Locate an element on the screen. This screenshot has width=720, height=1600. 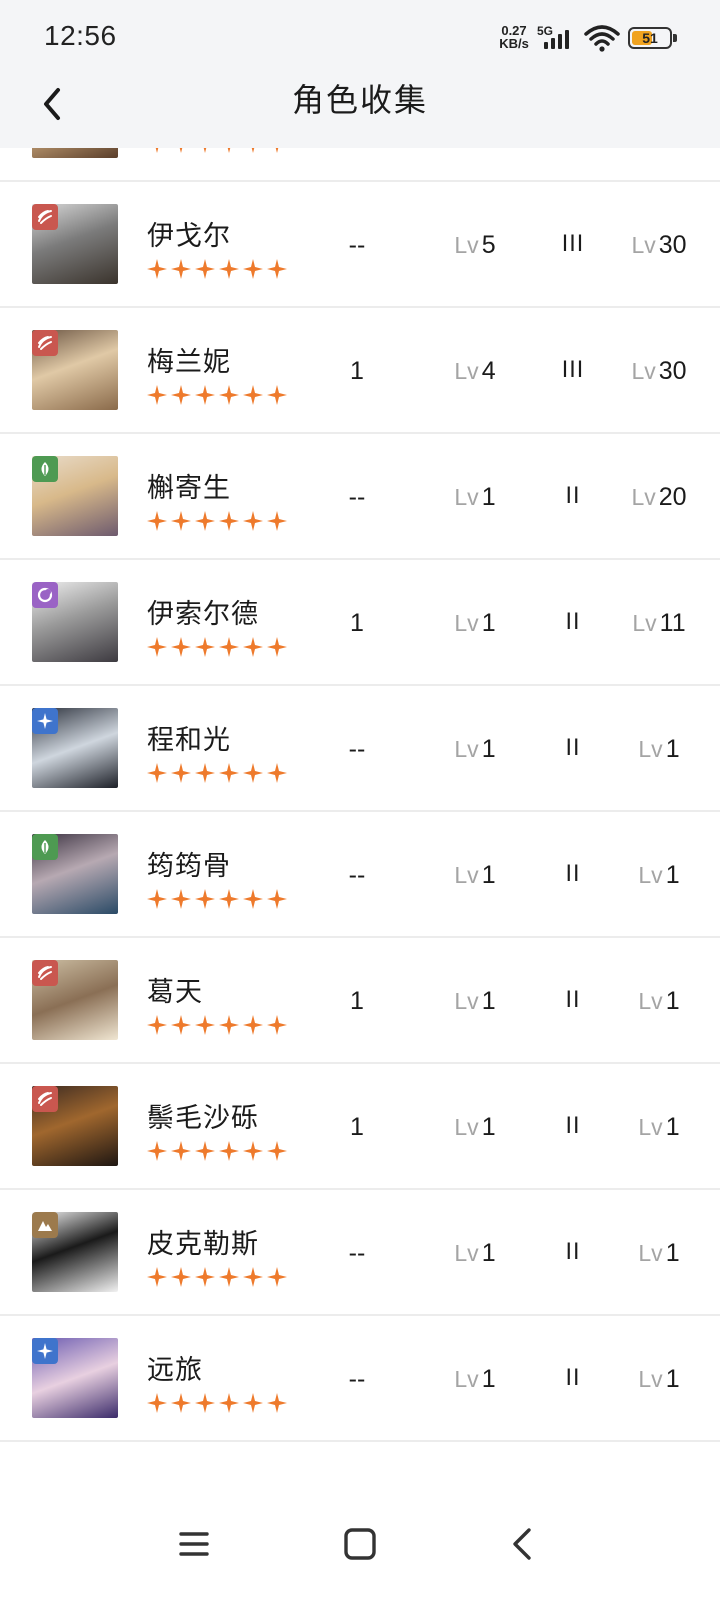
home-button is located at coordinates (360, 1544).